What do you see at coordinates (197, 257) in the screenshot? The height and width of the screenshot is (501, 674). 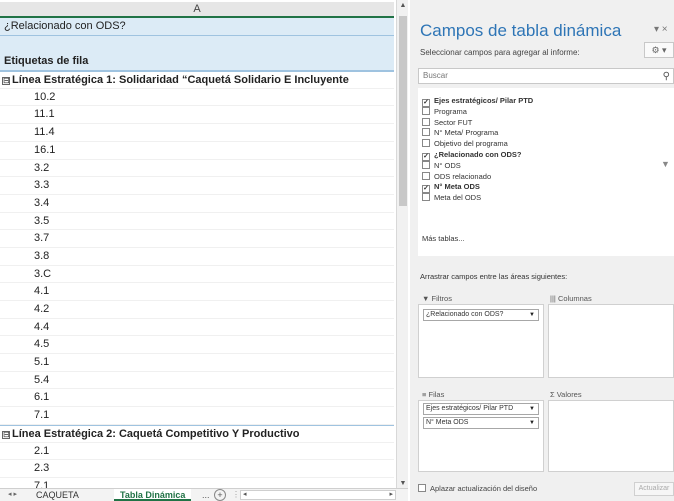 I see `table-row: 3.8` at bounding box center [197, 257].